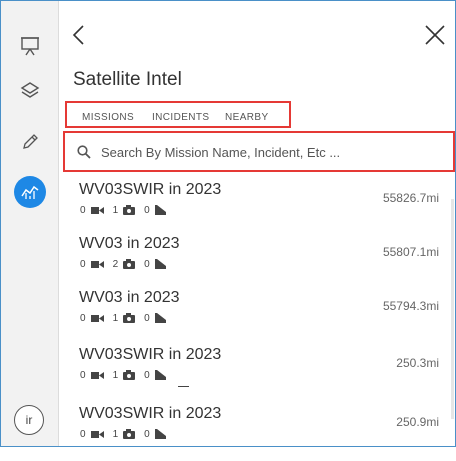 This screenshot has width=456, height=461. What do you see at coordinates (410, 306) in the screenshot?
I see `mission-distance: 55794.3mi` at bounding box center [410, 306].